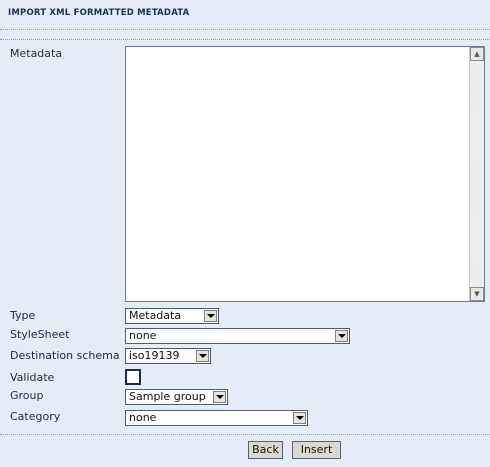 This screenshot has height=467, width=490. Describe the element at coordinates (245, 15) in the screenshot. I see `page-header: IMPORT XML FORMATTED METADATA` at that location.